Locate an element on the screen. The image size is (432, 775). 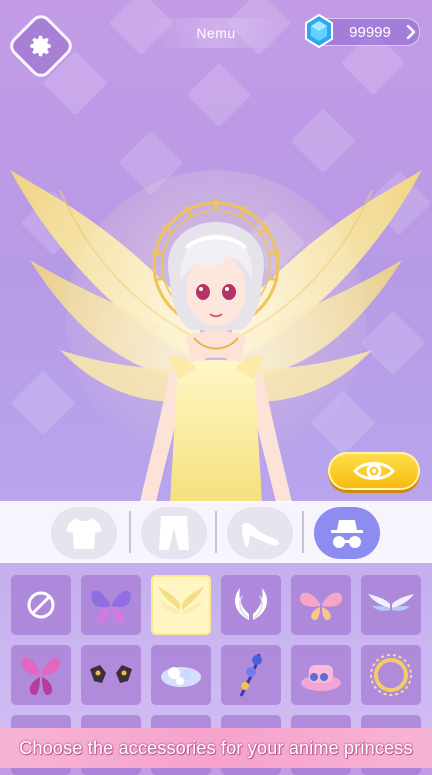
item-pink-butterfly-wings is located at coordinates (41, 675).